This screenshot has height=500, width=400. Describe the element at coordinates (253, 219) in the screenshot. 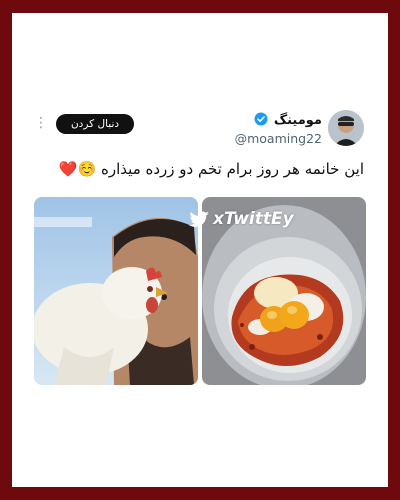

I see `watermark: xTwittEy` at that location.